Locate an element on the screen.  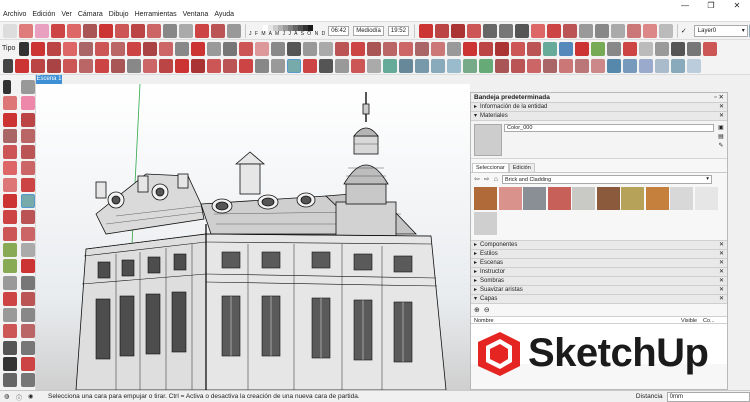
shadow-time-end: 19:52 is located at coordinates (398, 30).